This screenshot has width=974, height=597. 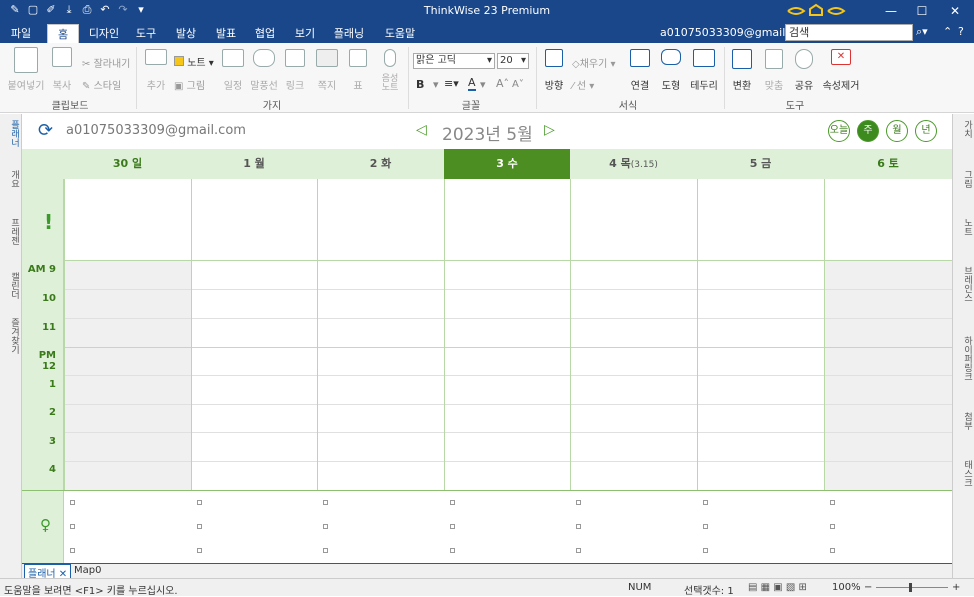 I want to click on direction-button: 방향, so click(x=554, y=70).